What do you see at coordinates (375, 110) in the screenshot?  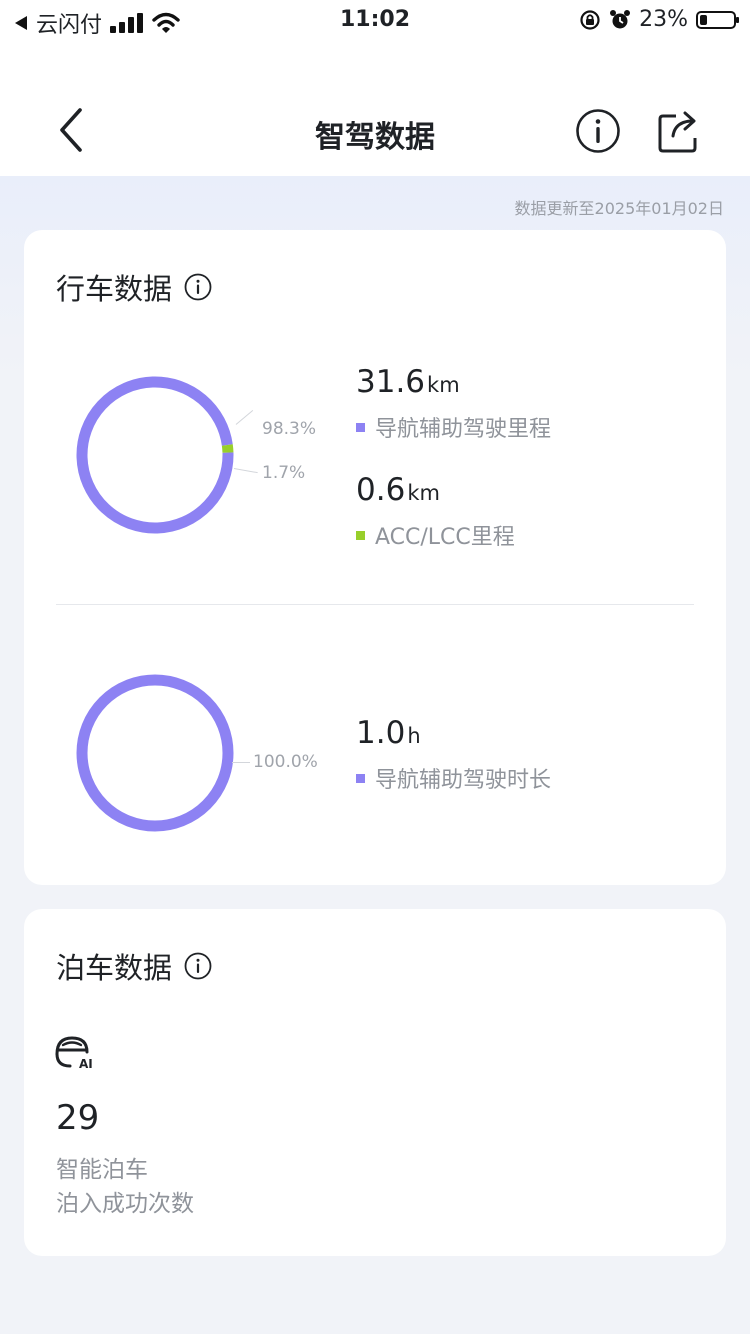 I see `navigation-bar: 智驾数据` at bounding box center [375, 110].